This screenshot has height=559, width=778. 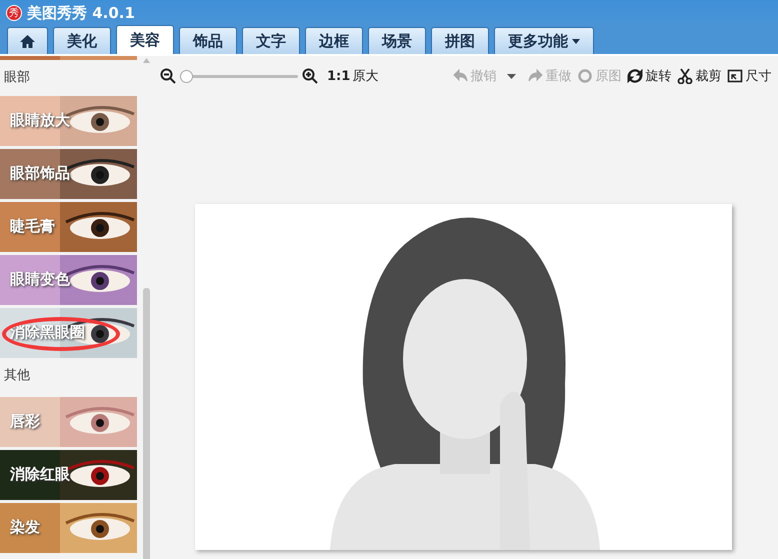 I want to click on tab: 饰品, so click(x=208, y=40).